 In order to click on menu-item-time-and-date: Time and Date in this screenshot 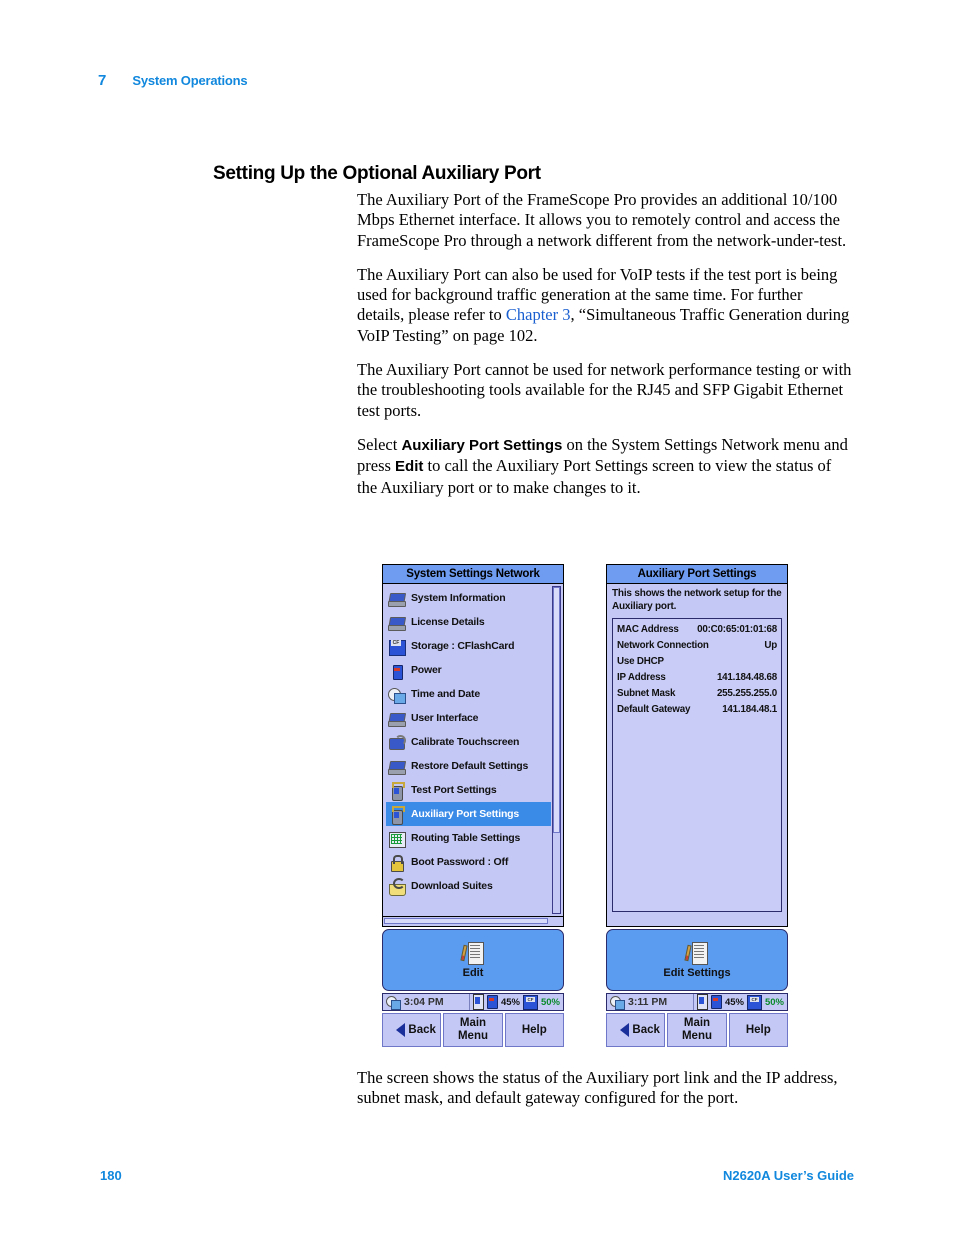, I will do `click(468, 694)`.